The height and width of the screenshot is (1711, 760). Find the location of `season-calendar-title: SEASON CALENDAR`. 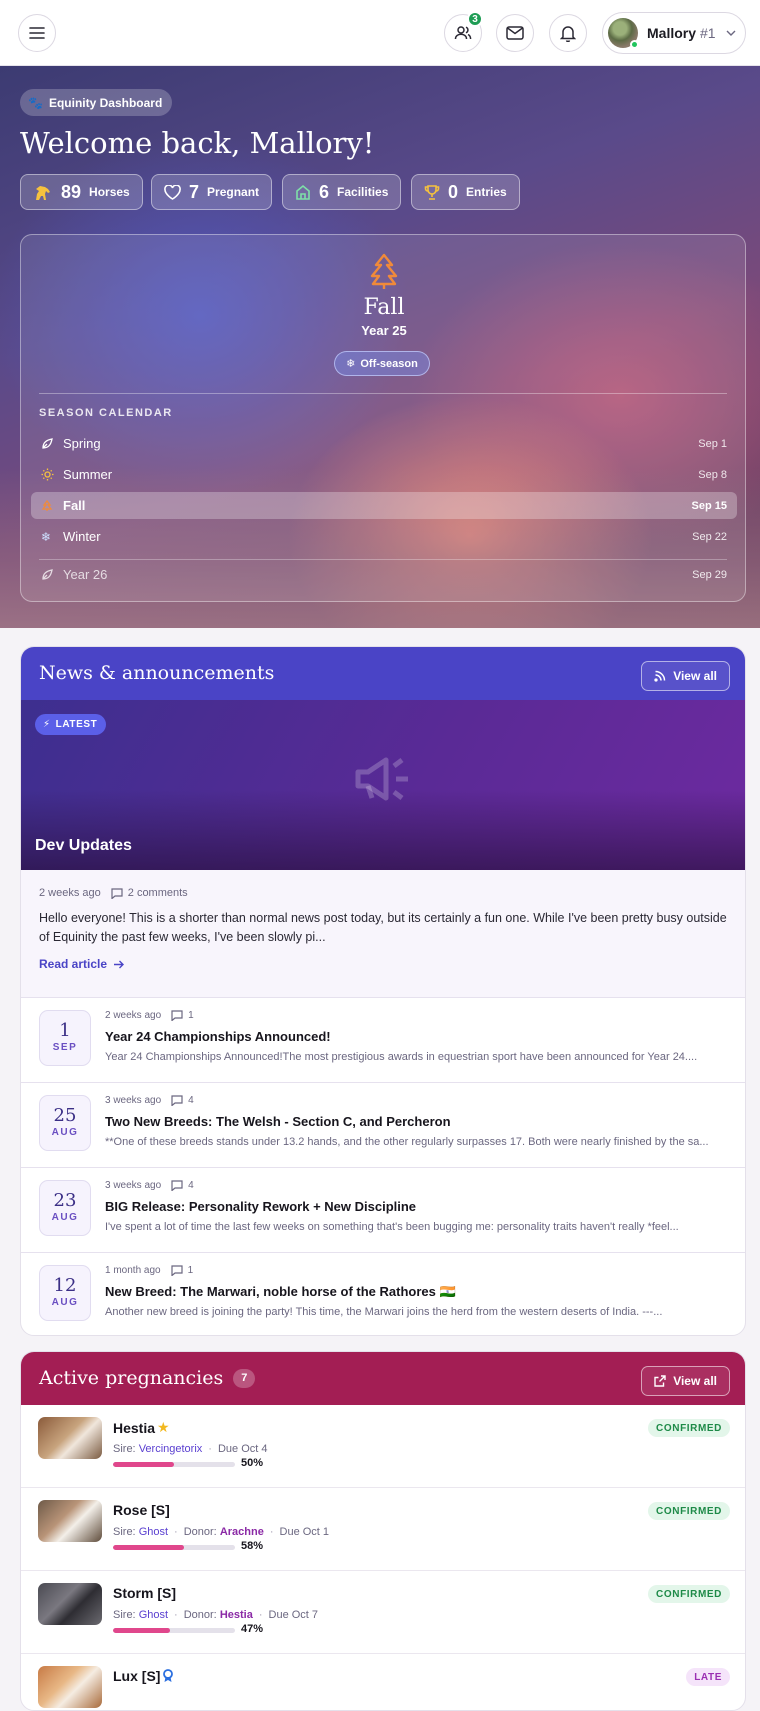

season-calendar-title: SEASON CALENDAR is located at coordinates (106, 413).